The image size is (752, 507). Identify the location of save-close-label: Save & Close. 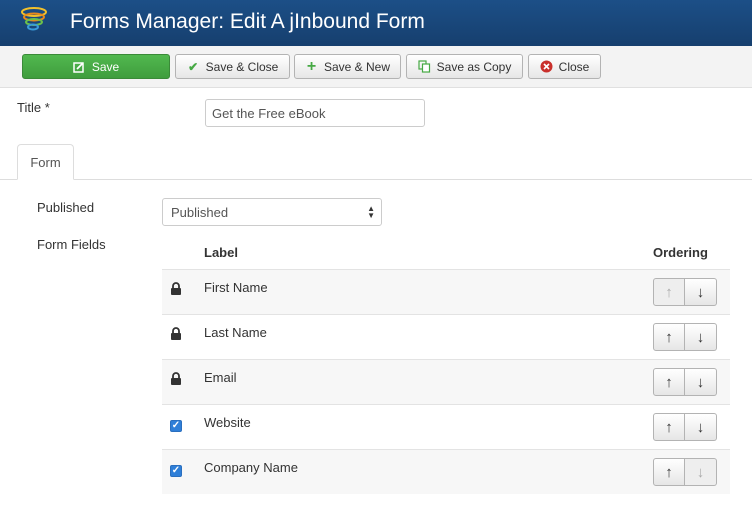
(242, 66).